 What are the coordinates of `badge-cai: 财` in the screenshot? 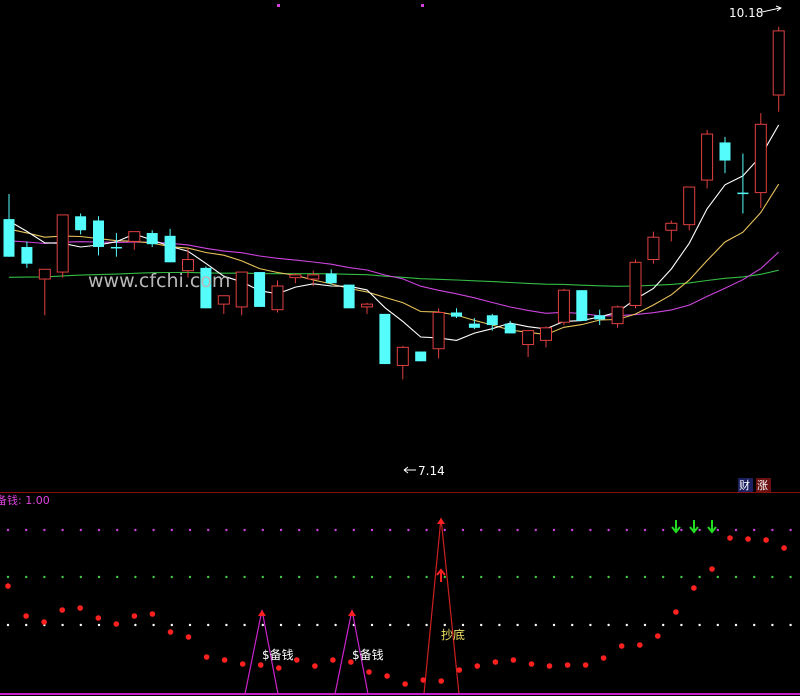 It's located at (744, 485).